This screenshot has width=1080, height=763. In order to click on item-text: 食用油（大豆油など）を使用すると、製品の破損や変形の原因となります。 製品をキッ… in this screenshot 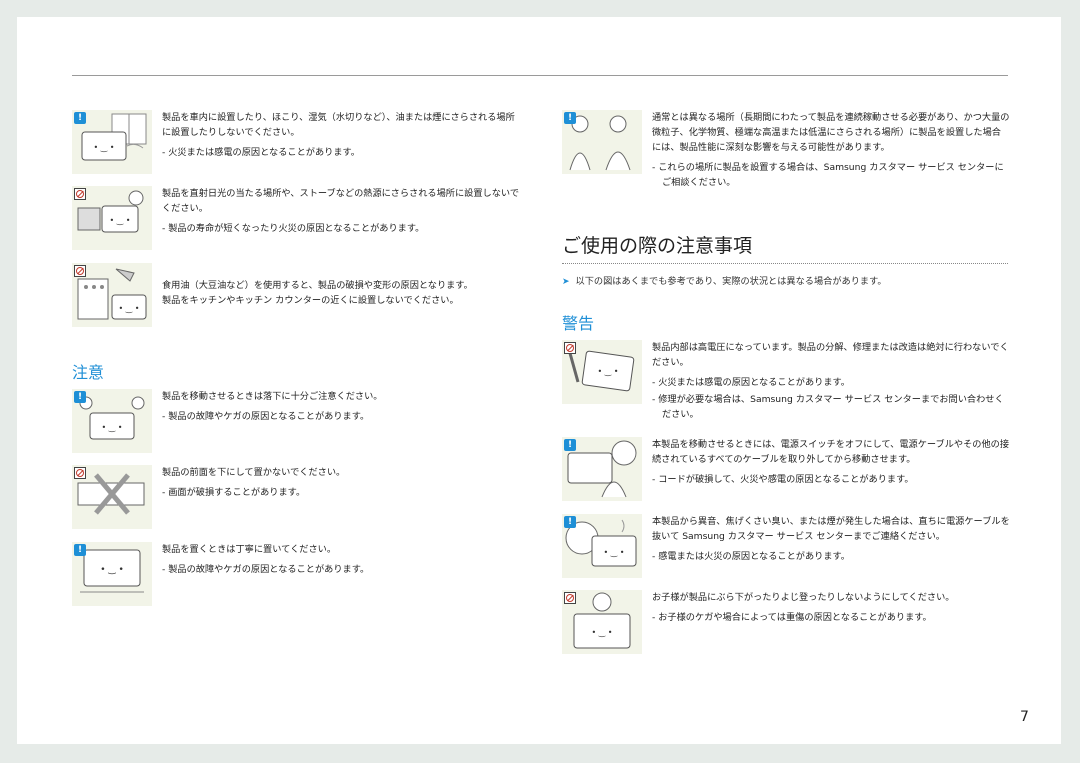, I will do `click(317, 293)`.